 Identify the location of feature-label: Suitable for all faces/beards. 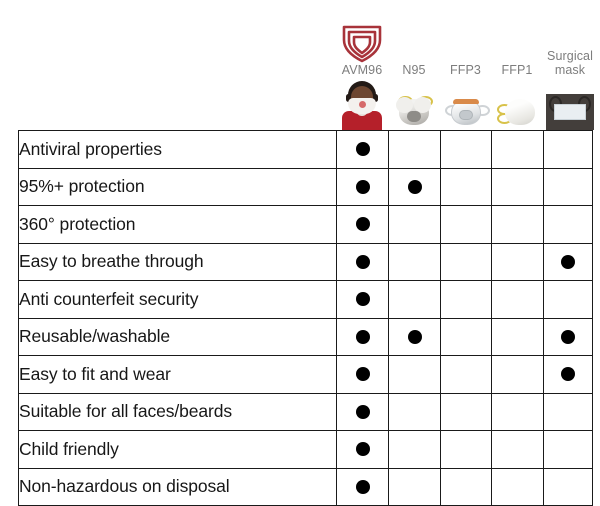
(177, 411).